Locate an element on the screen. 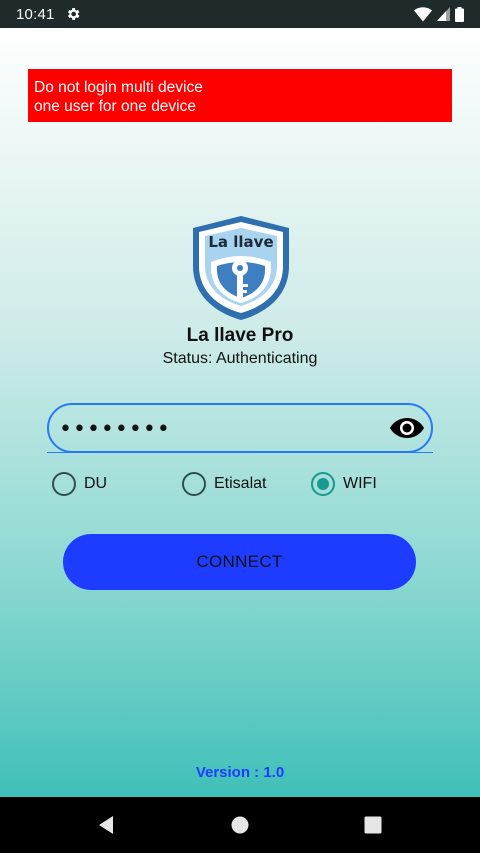  warning-line-2: one user for one device is located at coordinates (115, 106).